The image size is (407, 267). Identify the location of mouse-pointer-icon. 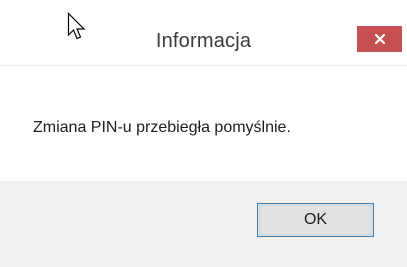
(77, 27).